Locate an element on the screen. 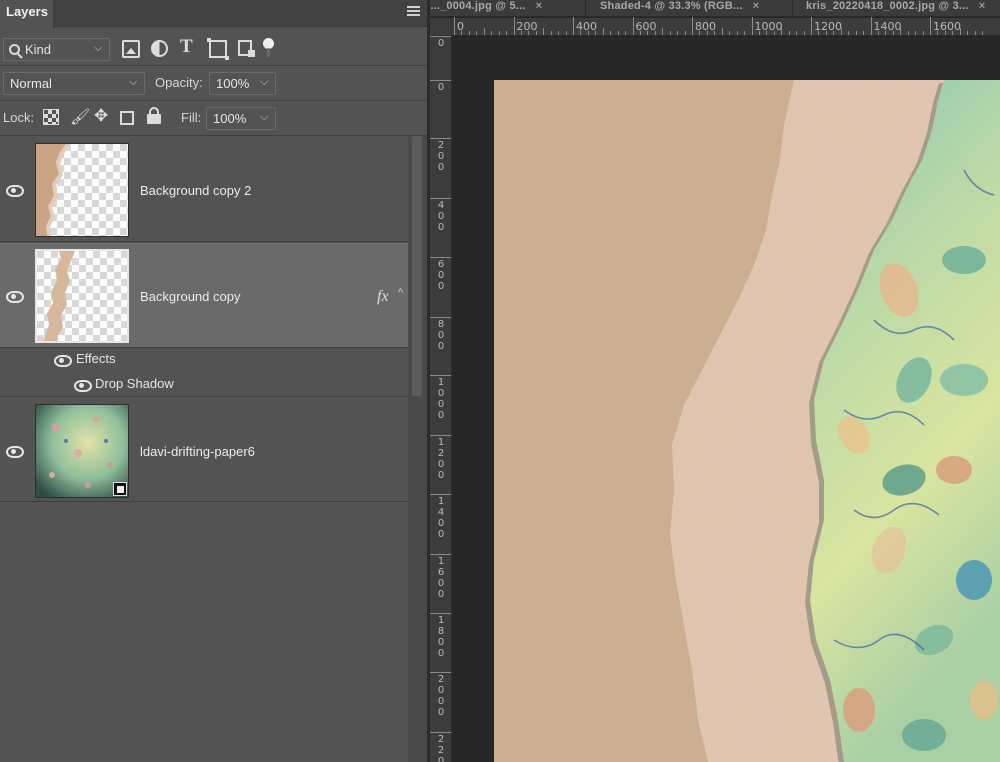 This screenshot has height=762, width=1000. layer-row: ldavi-drifting-paper6 is located at coordinates (204, 450).